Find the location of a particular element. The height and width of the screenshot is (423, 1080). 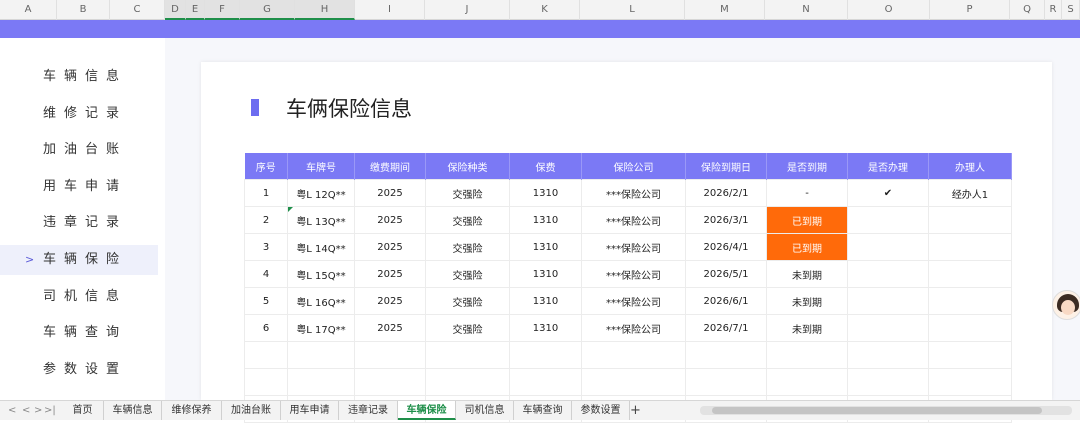

column-header-m: M is located at coordinates (725, 10).